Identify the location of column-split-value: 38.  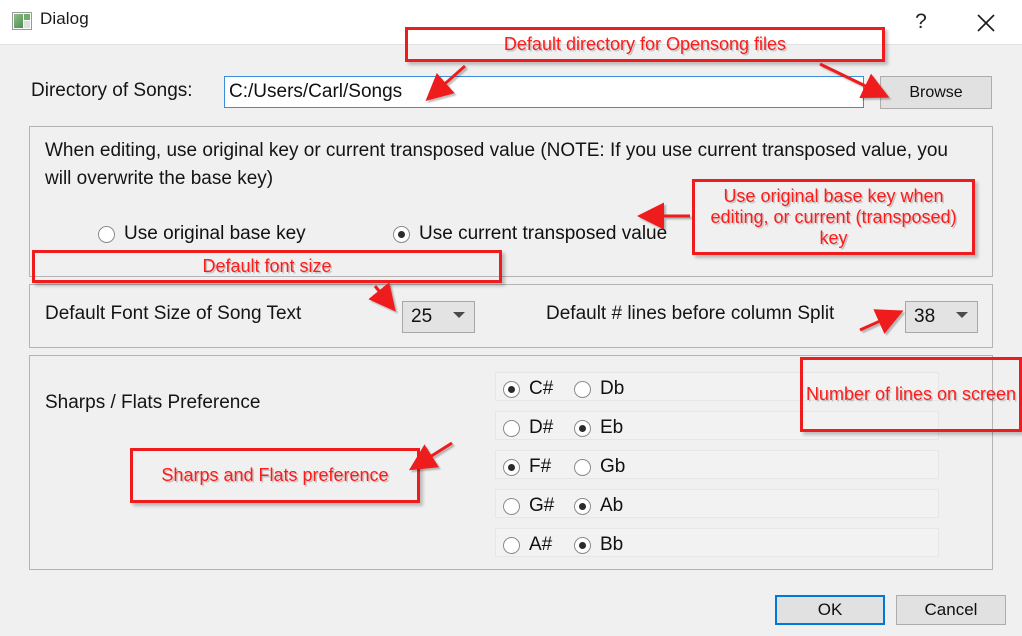
(925, 316).